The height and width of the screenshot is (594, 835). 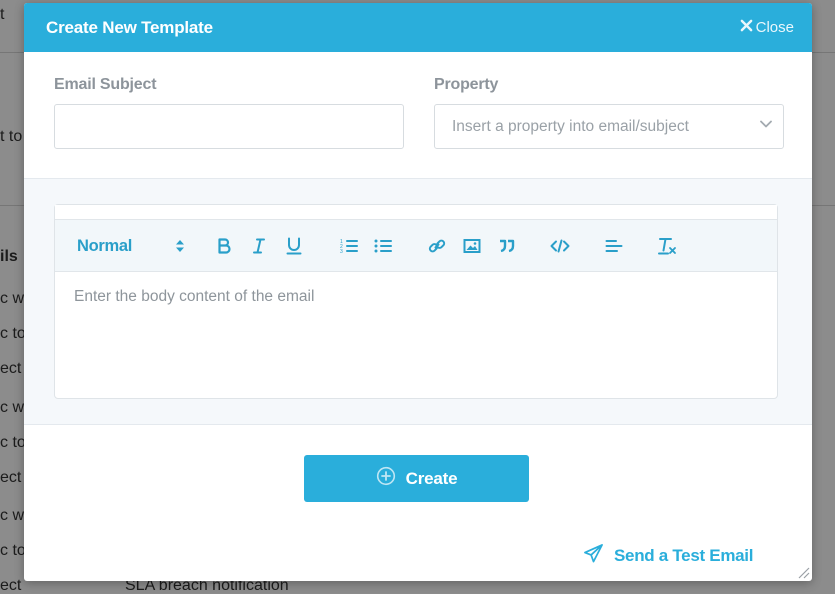 What do you see at coordinates (570, 126) in the screenshot?
I see `property-select-placeholder: Insert a property into email/subject` at bounding box center [570, 126].